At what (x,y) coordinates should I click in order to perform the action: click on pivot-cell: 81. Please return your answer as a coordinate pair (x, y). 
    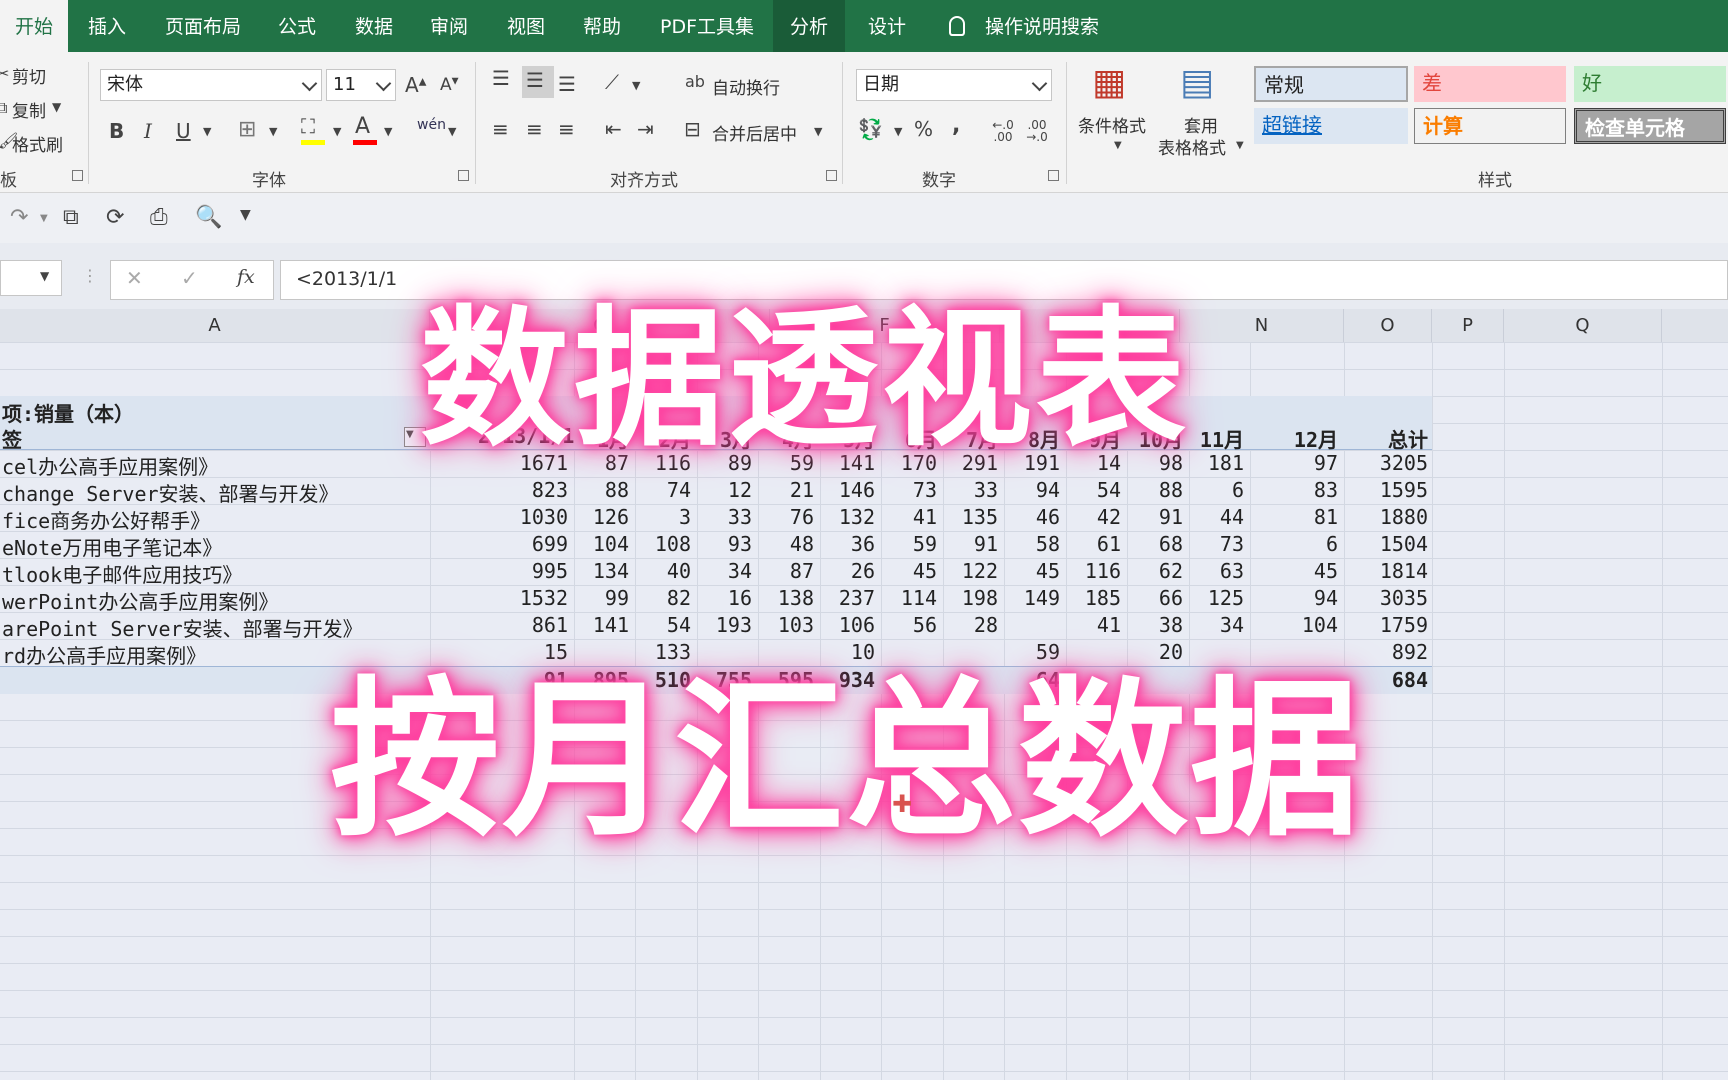
    Looking at the image, I should click on (1325, 517).